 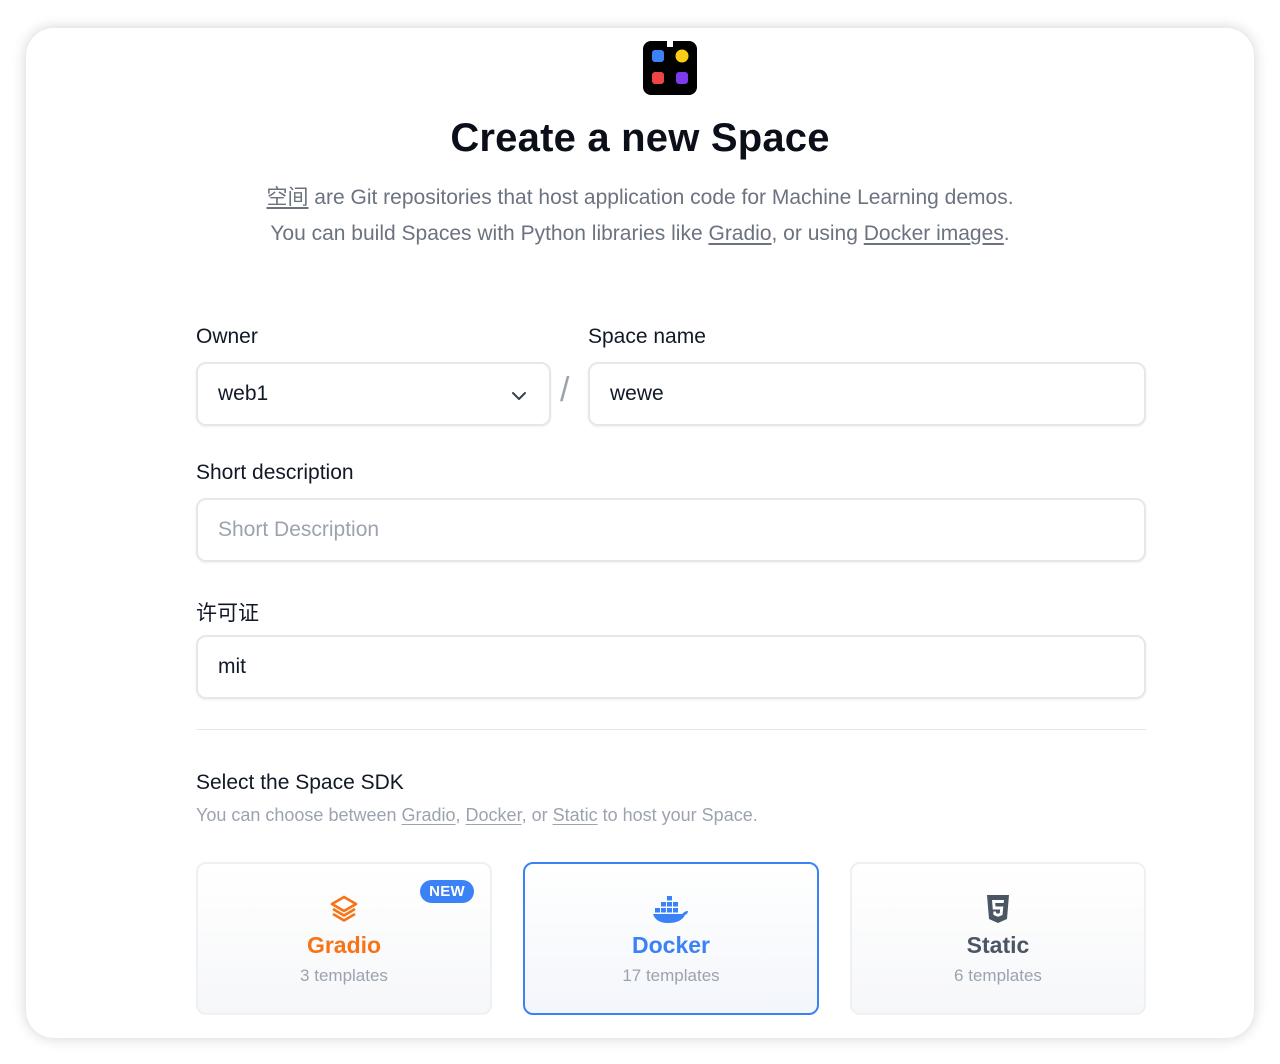 I want to click on owner-value: web1, so click(x=243, y=393).